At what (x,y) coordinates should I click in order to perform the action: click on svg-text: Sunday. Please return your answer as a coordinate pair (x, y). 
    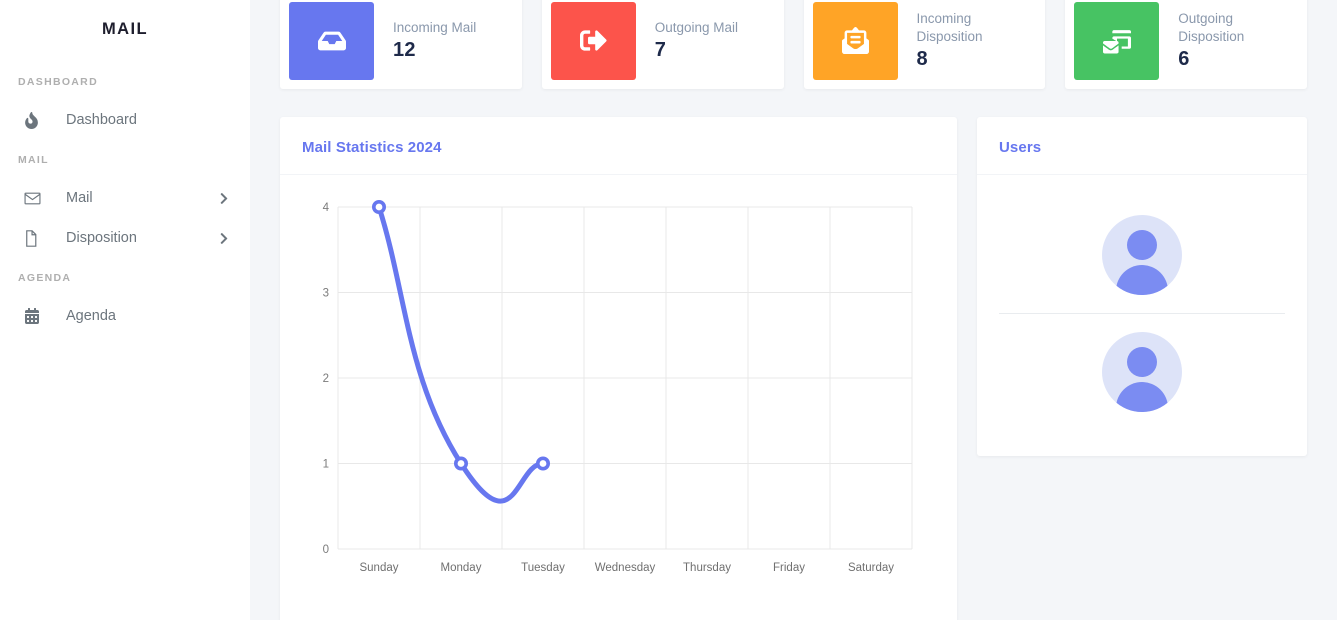
    Looking at the image, I should click on (378, 568).